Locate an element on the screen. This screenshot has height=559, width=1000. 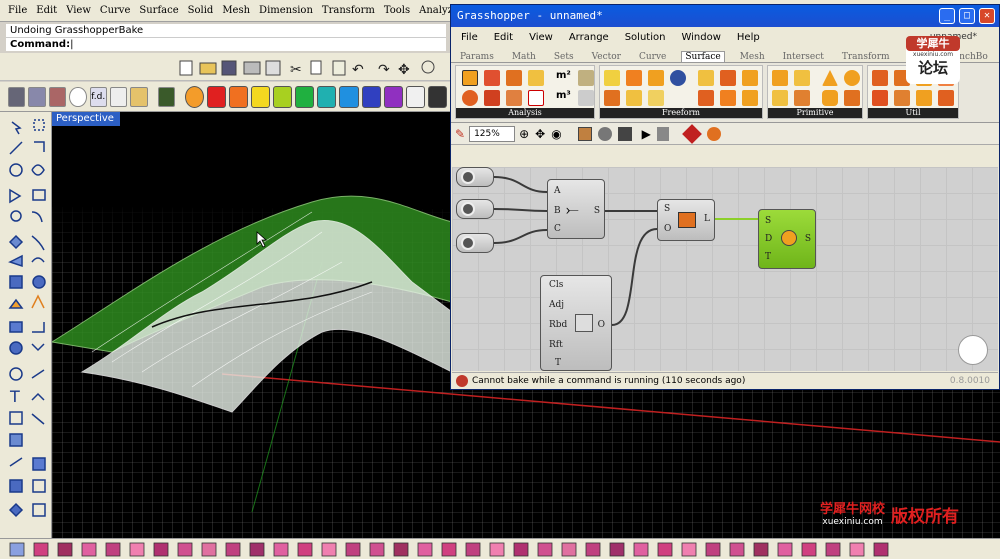
trim-icon is located at coordinates (38, 347).